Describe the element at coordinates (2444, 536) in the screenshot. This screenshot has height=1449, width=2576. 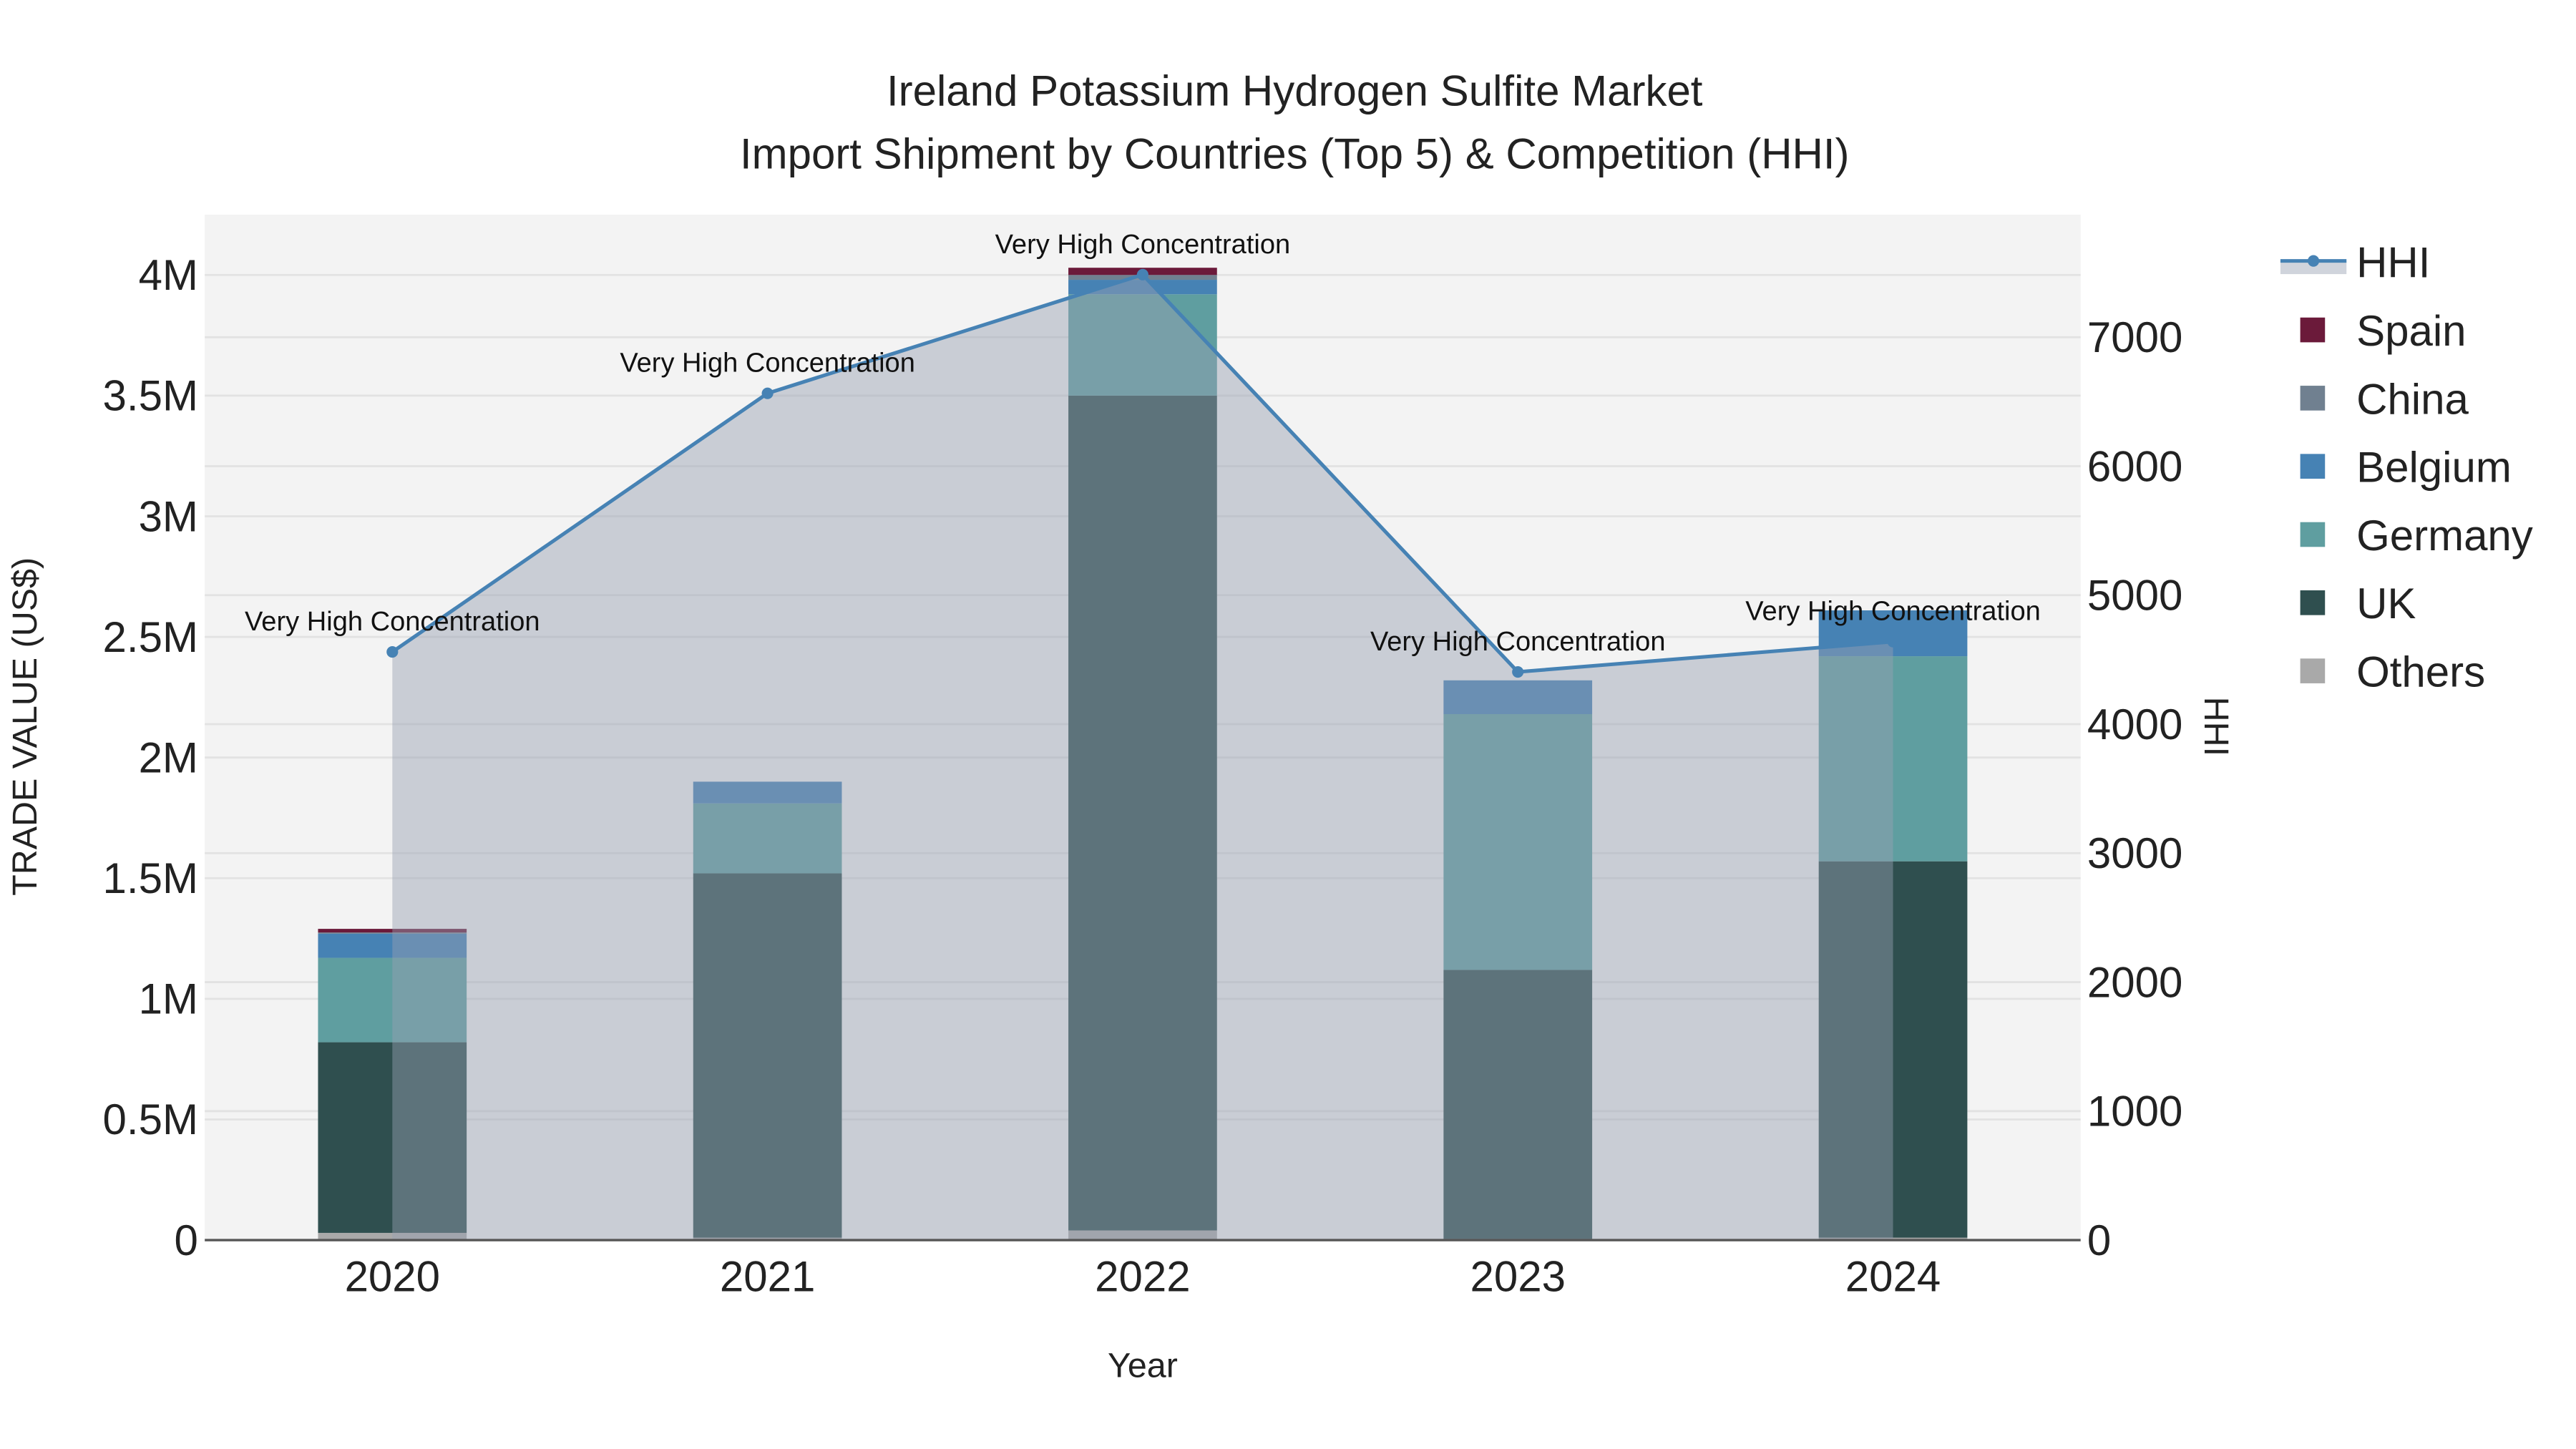
I see `legend-label: Germany` at that location.